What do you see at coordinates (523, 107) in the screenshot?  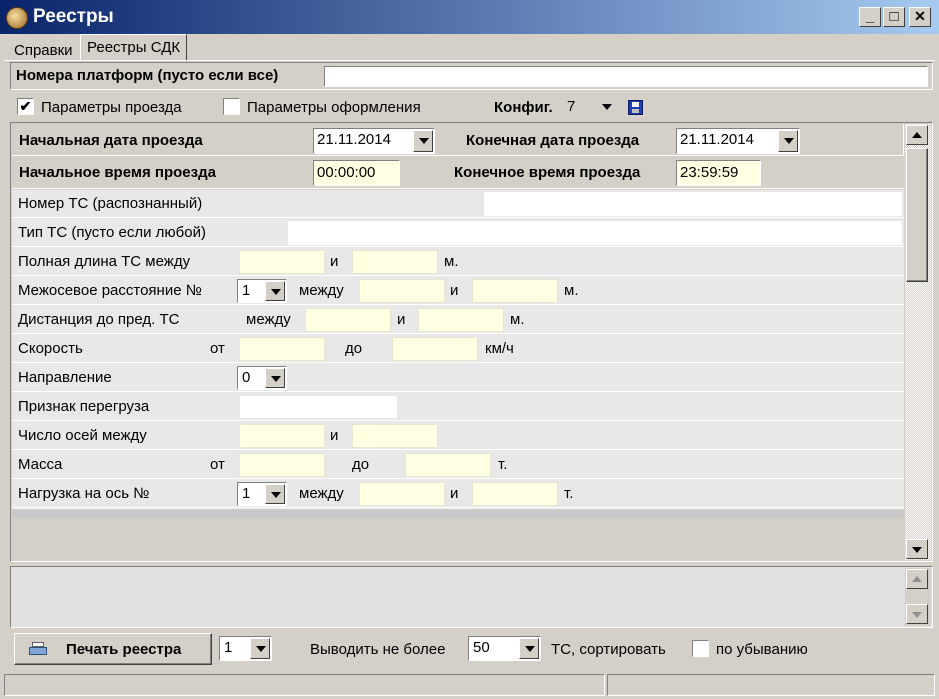 I see `config-label: Конфиг.` at bounding box center [523, 107].